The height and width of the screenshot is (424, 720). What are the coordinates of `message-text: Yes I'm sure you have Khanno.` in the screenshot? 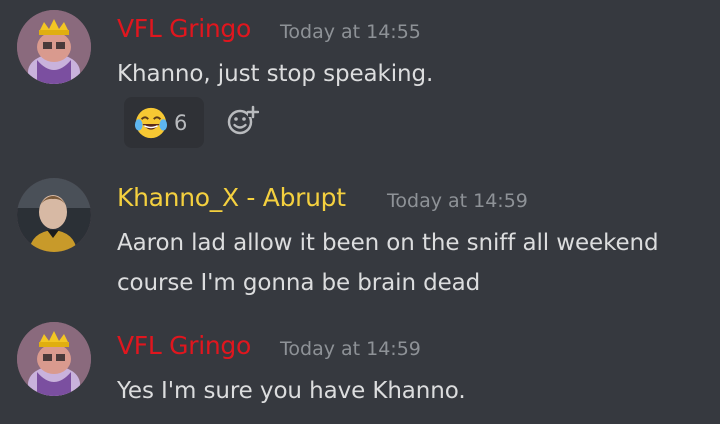 It's located at (291, 391).